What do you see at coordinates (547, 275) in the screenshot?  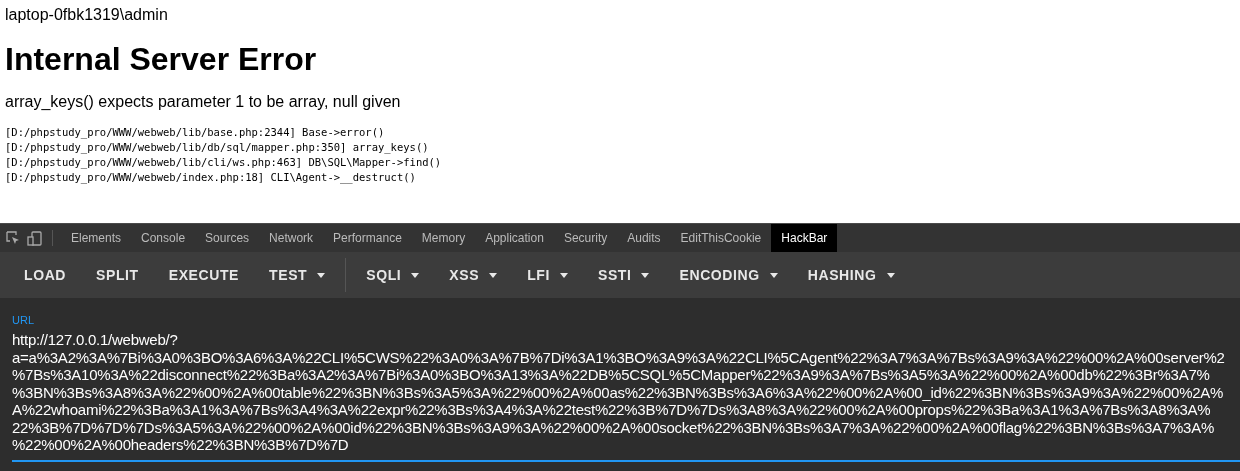 I see `toolbar-button: LFI` at bounding box center [547, 275].